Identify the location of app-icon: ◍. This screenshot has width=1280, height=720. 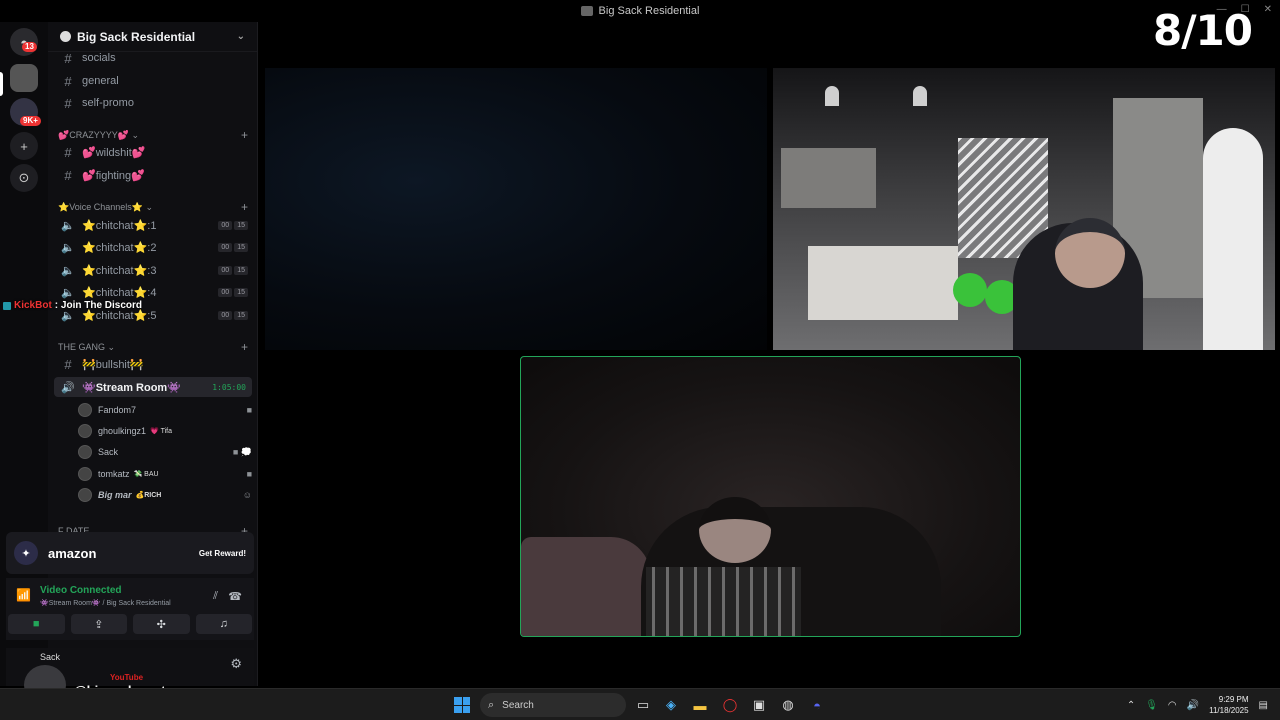
(788, 705).